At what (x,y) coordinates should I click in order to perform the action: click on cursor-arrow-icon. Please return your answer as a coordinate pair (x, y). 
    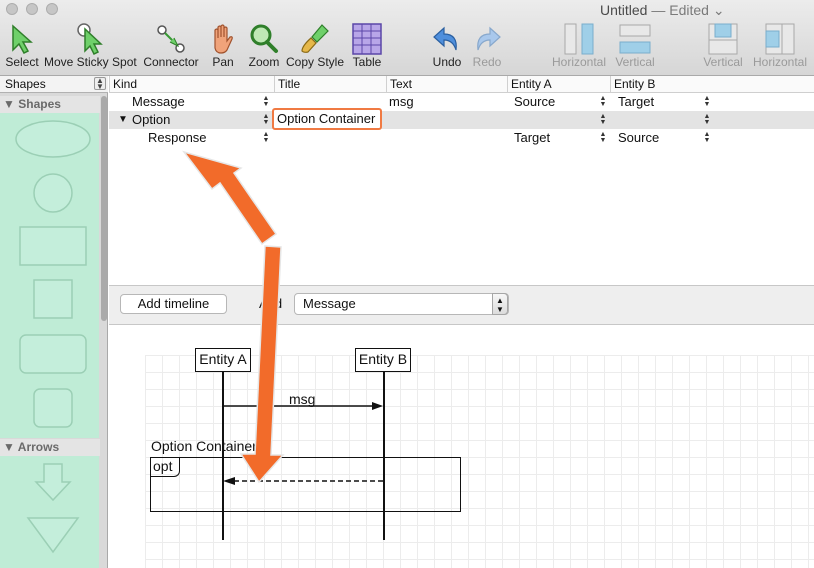
    Looking at the image, I should click on (22, 39).